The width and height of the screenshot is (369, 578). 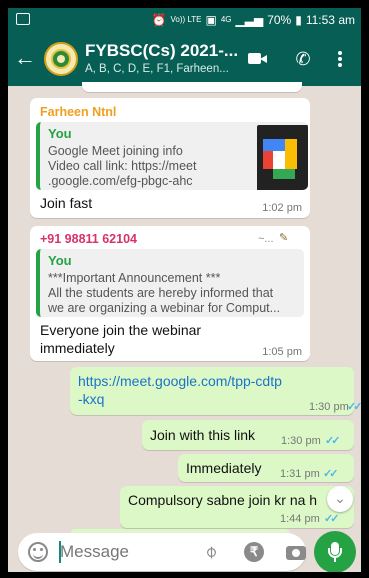 I want to click on signal-icon: ▁▃▅, so click(x=249, y=20).